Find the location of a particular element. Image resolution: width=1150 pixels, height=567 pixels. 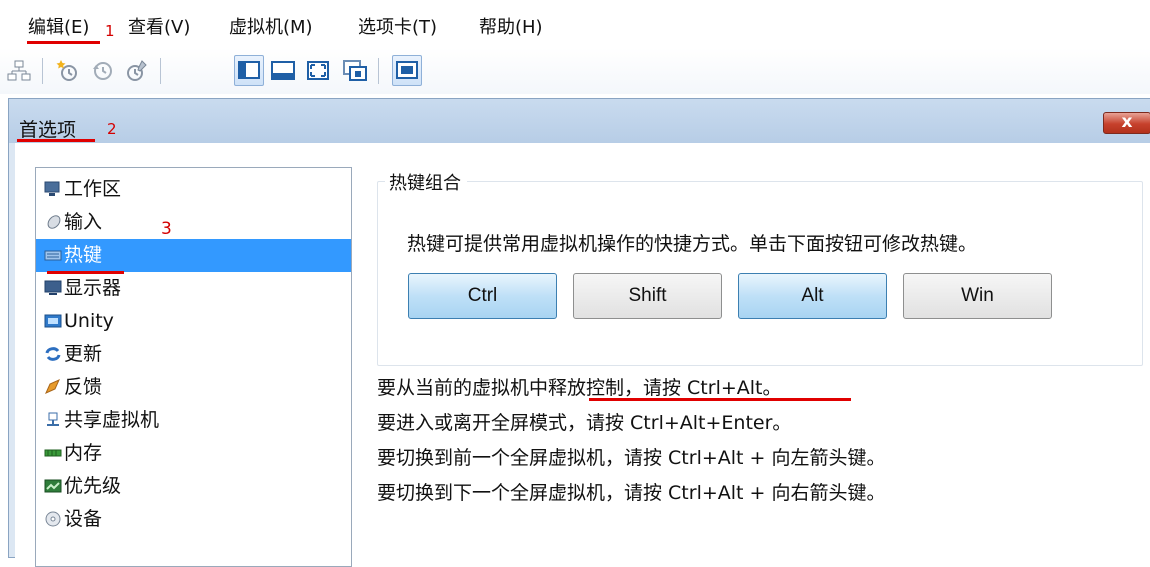

info-fullscreen-toggle: 要进入或离开全屏模式，请按 Ctrl+Alt+Enter。 is located at coordinates (584, 423).